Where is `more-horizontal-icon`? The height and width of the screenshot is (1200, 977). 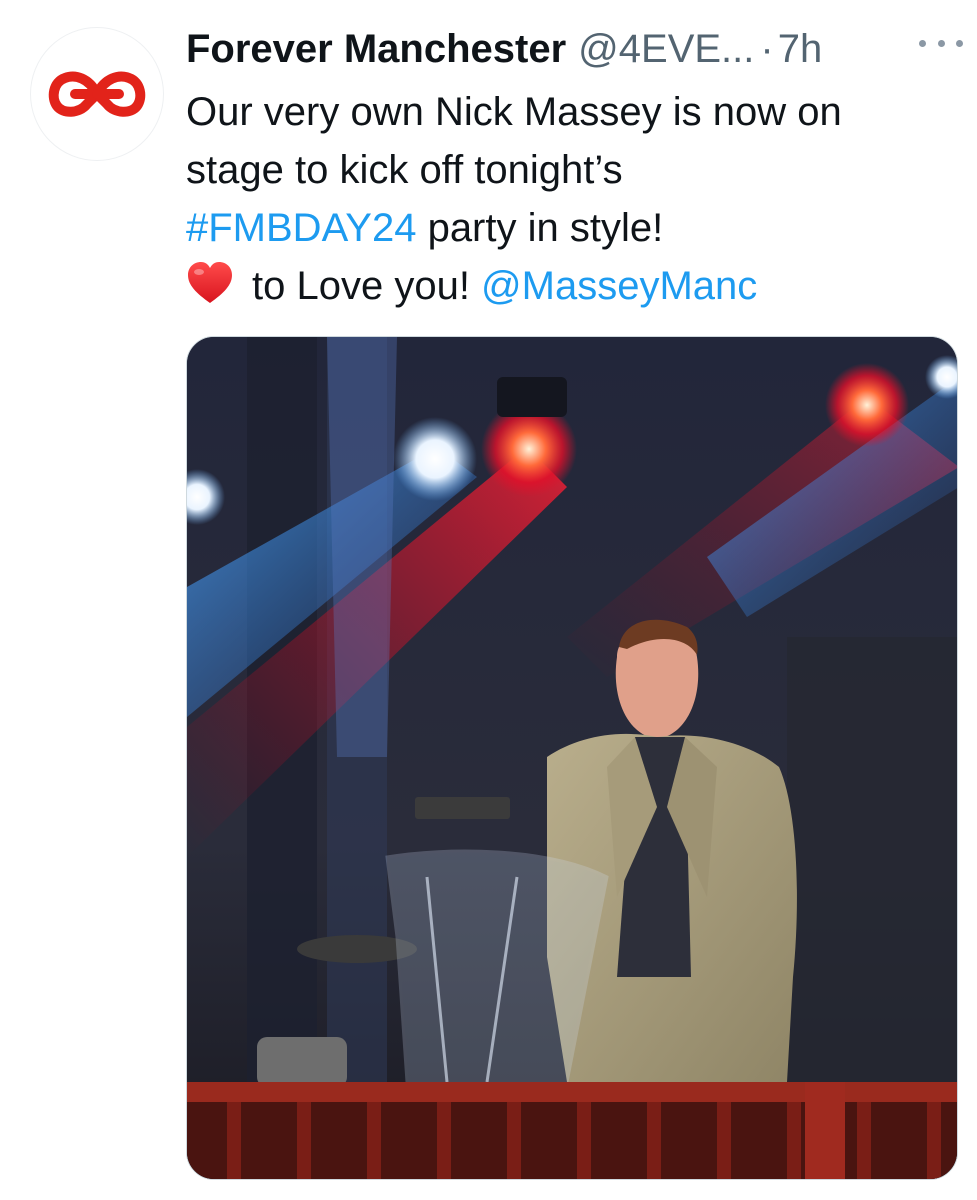
more-horizontal-icon is located at coordinates (941, 43).